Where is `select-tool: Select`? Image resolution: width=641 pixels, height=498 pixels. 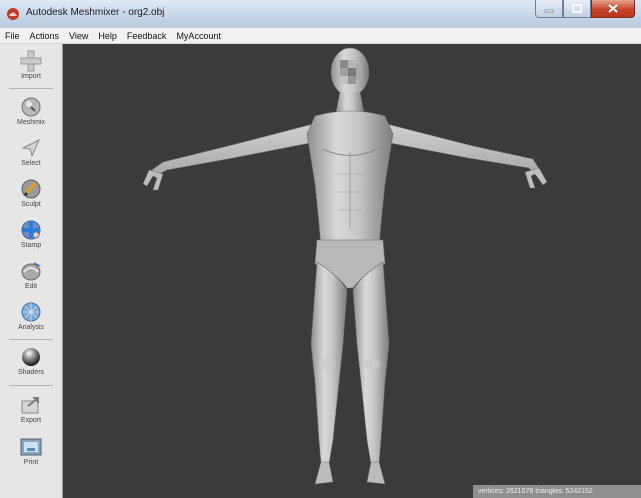 select-tool: Select is located at coordinates (31, 152).